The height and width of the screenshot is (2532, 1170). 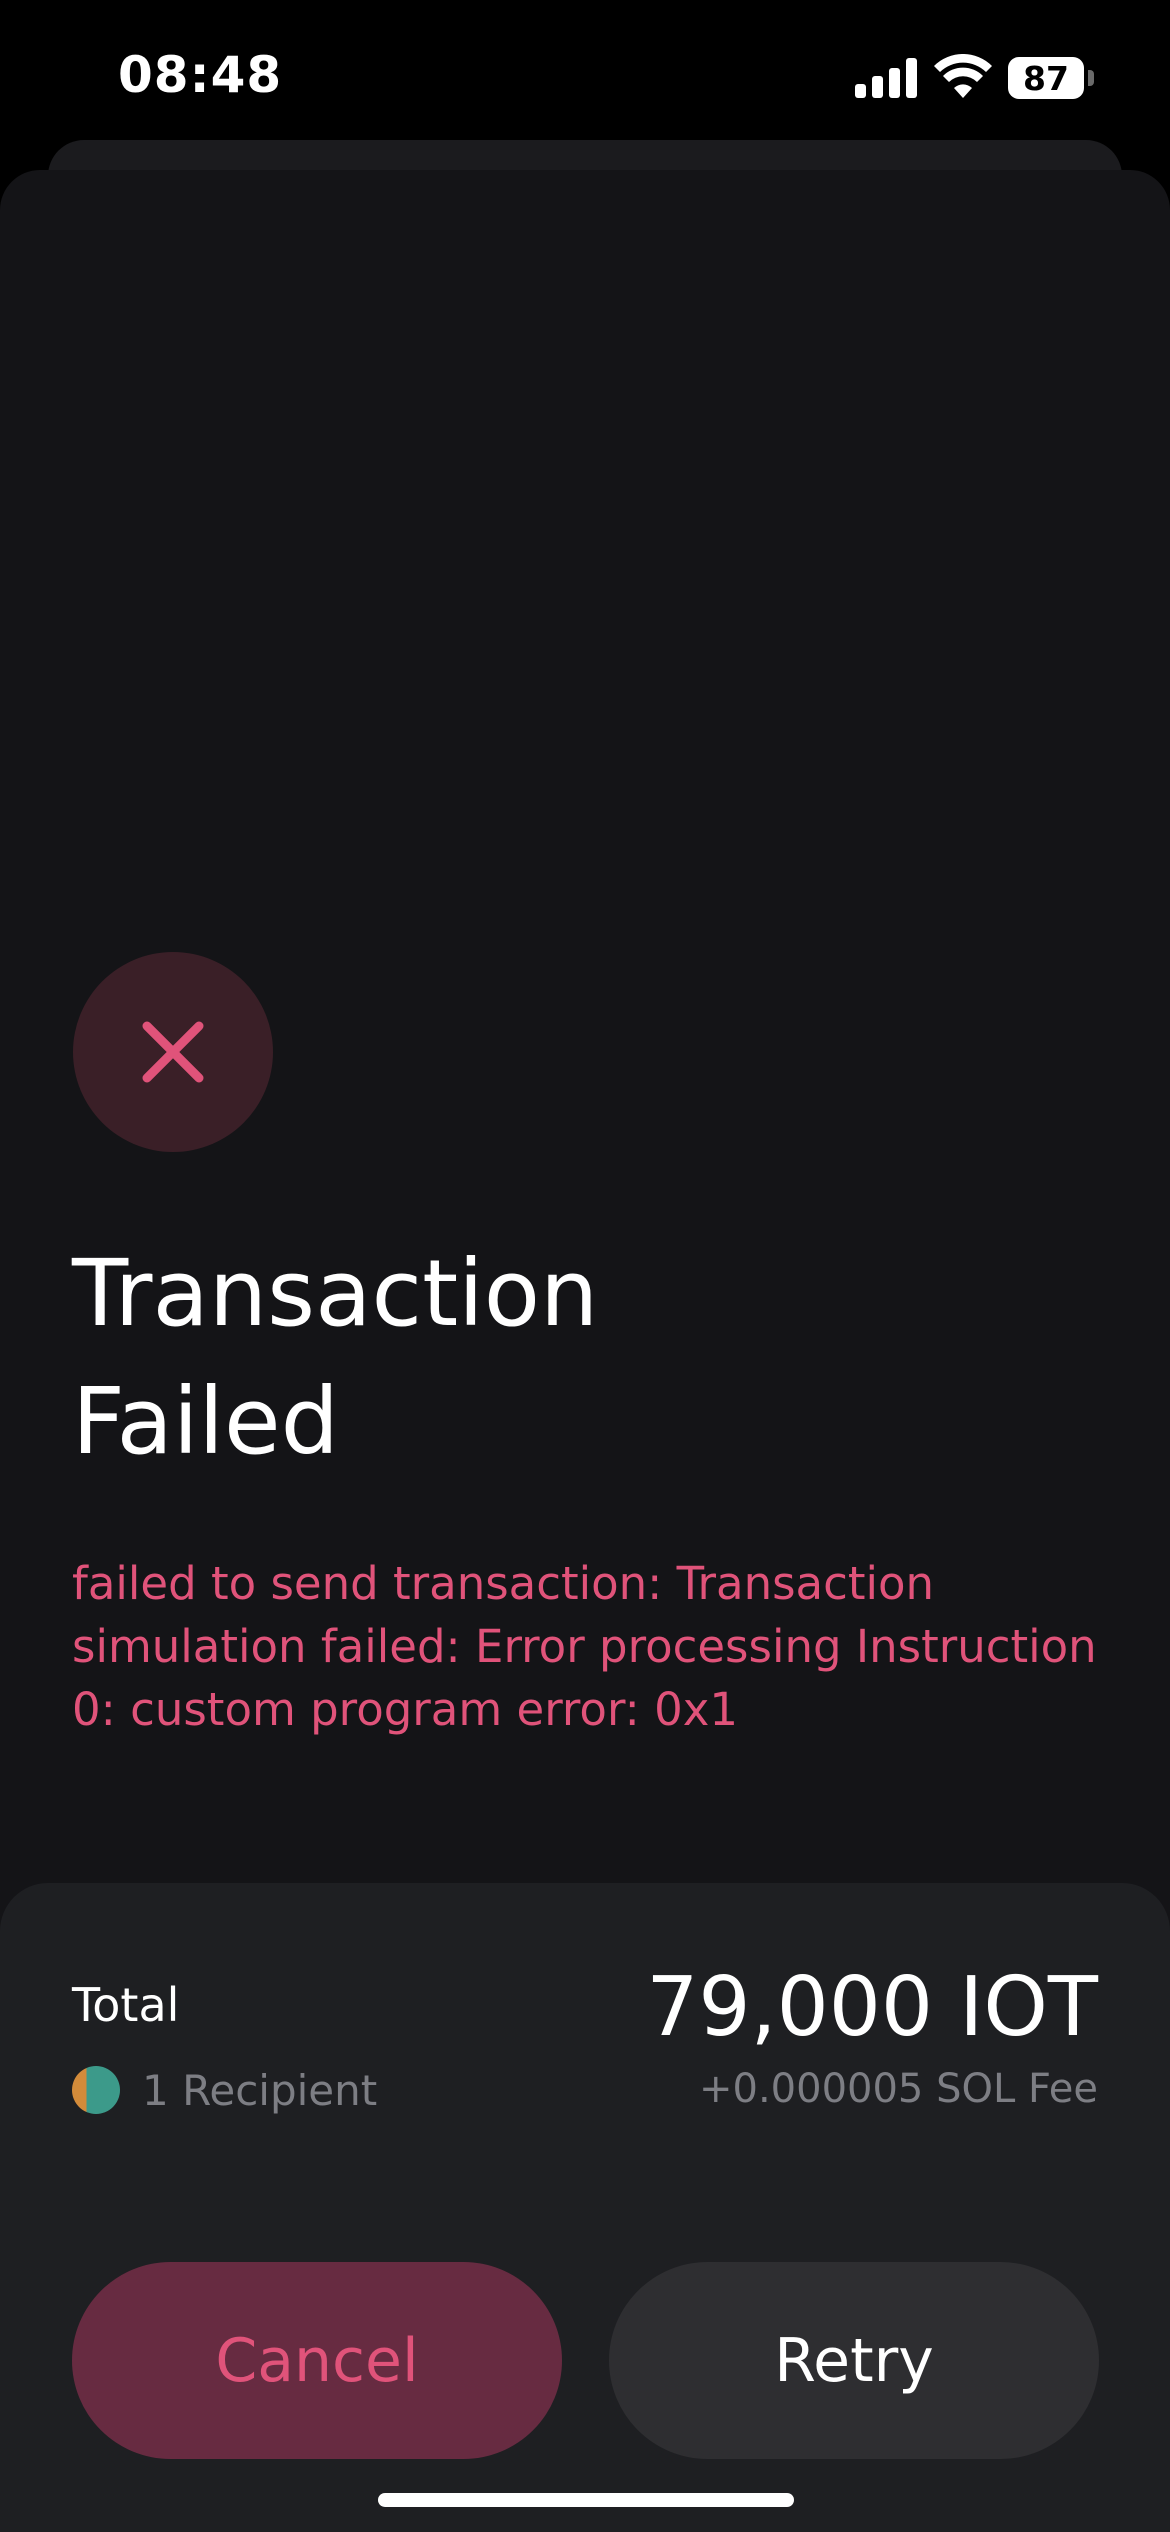 What do you see at coordinates (335, 1293) in the screenshot?
I see `title-line-1: Transaction` at bounding box center [335, 1293].